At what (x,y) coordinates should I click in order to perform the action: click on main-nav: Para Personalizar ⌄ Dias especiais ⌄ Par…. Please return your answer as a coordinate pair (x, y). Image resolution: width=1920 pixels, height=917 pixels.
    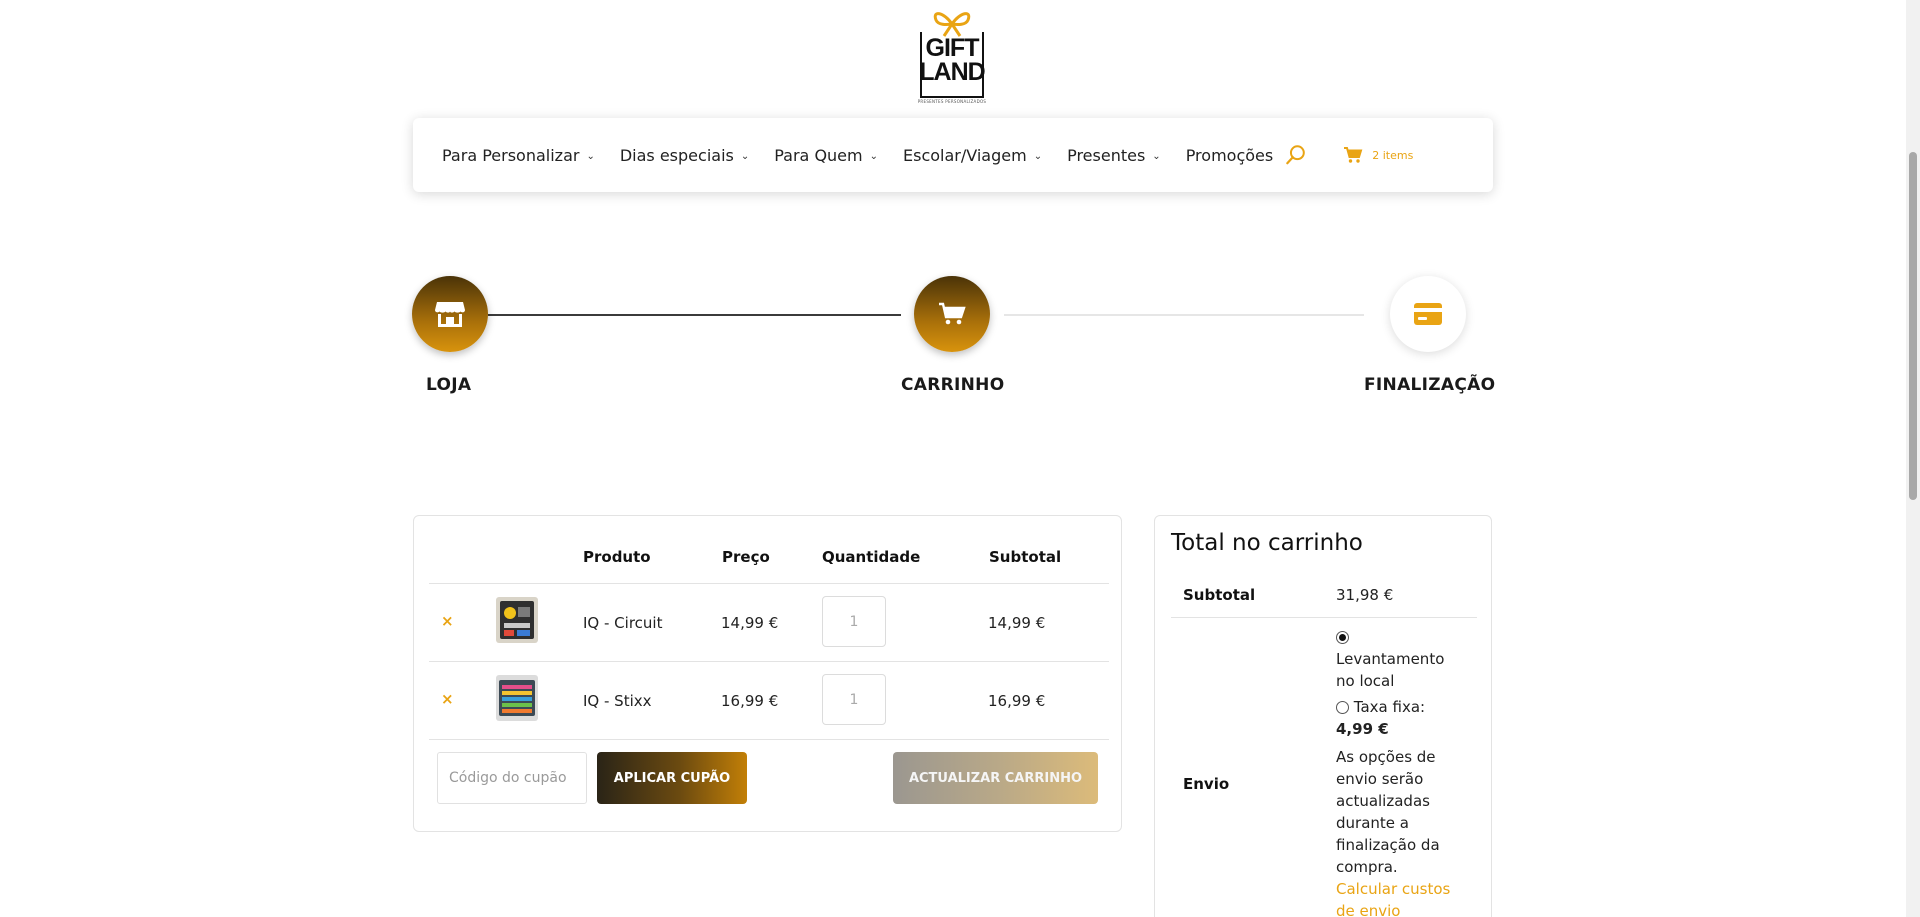
    Looking at the image, I should click on (953, 155).